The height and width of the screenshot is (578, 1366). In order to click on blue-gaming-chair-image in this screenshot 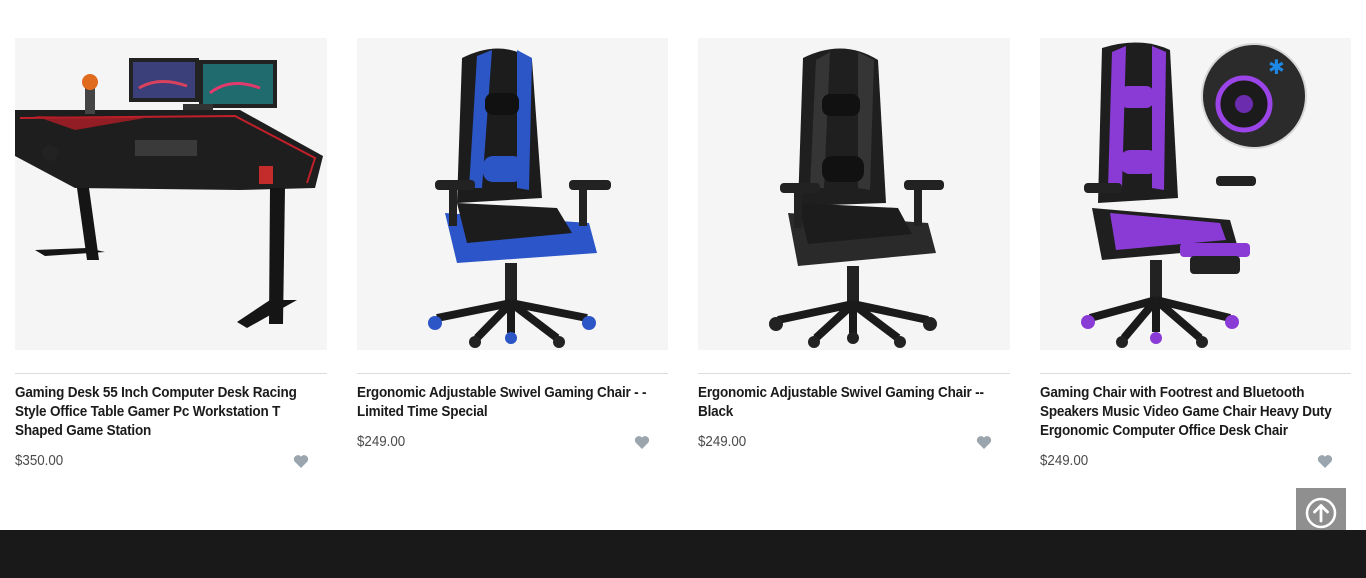, I will do `click(512, 194)`.